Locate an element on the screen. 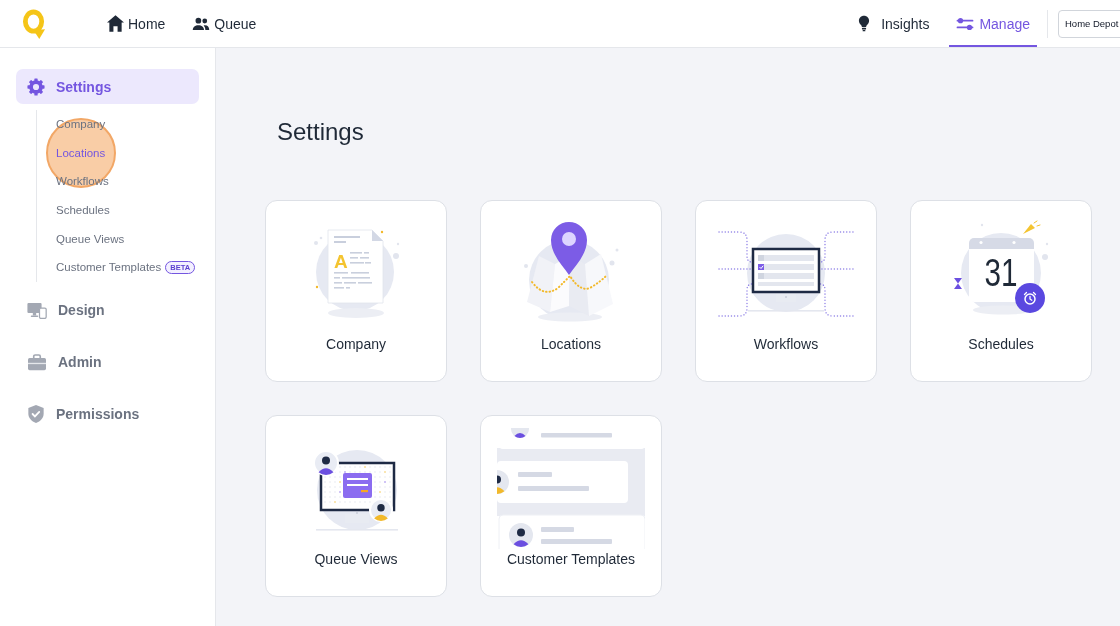  shield-check-icon is located at coordinates (36, 414).